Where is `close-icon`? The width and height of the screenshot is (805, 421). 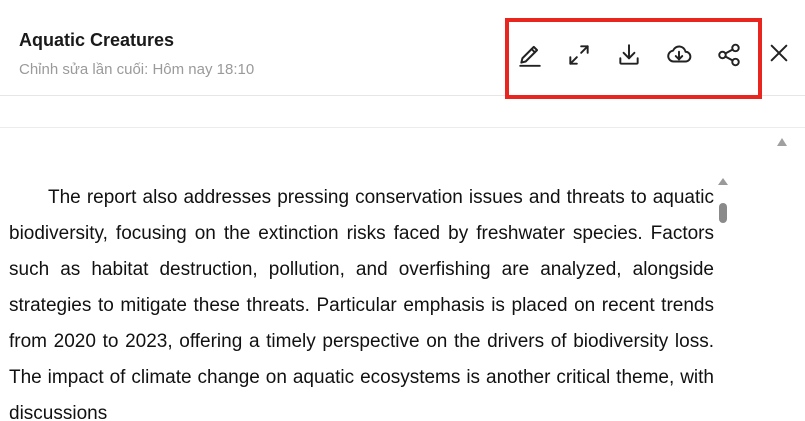
close-icon is located at coordinates (779, 53).